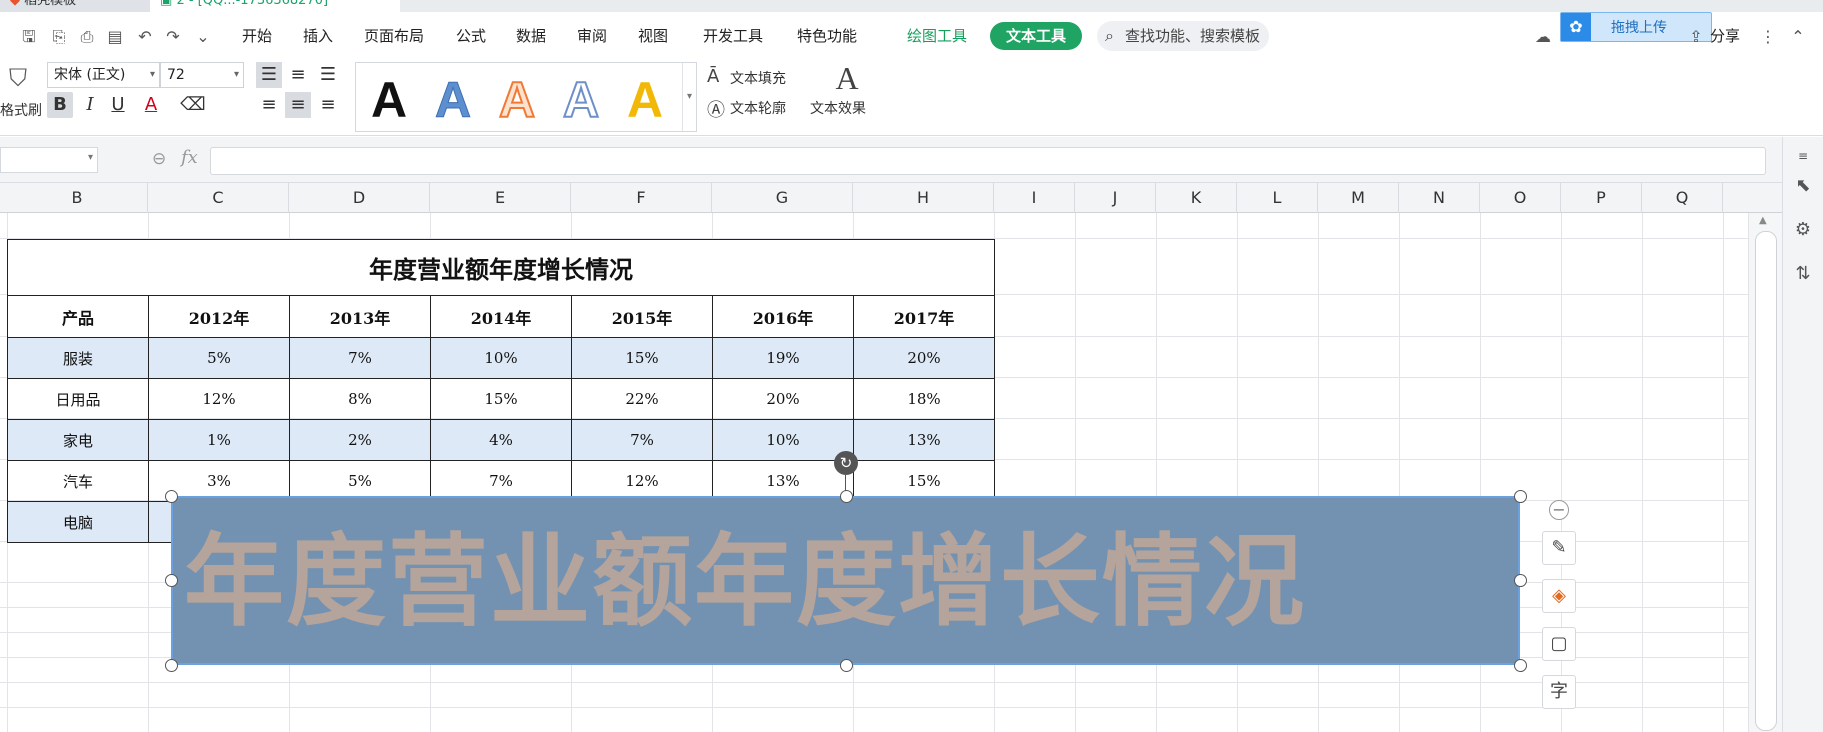  What do you see at coordinates (219, 358) in the screenshot?
I see `value-cell: 5%` at bounding box center [219, 358].